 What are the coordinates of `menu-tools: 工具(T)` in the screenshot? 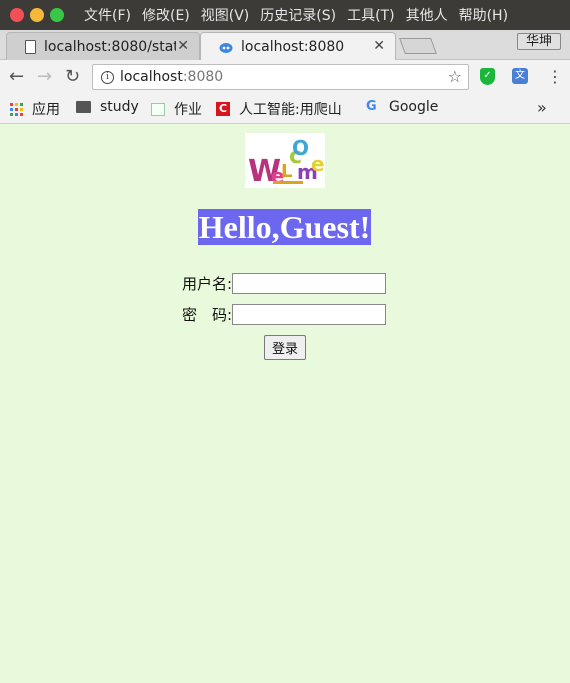 It's located at (370, 15).